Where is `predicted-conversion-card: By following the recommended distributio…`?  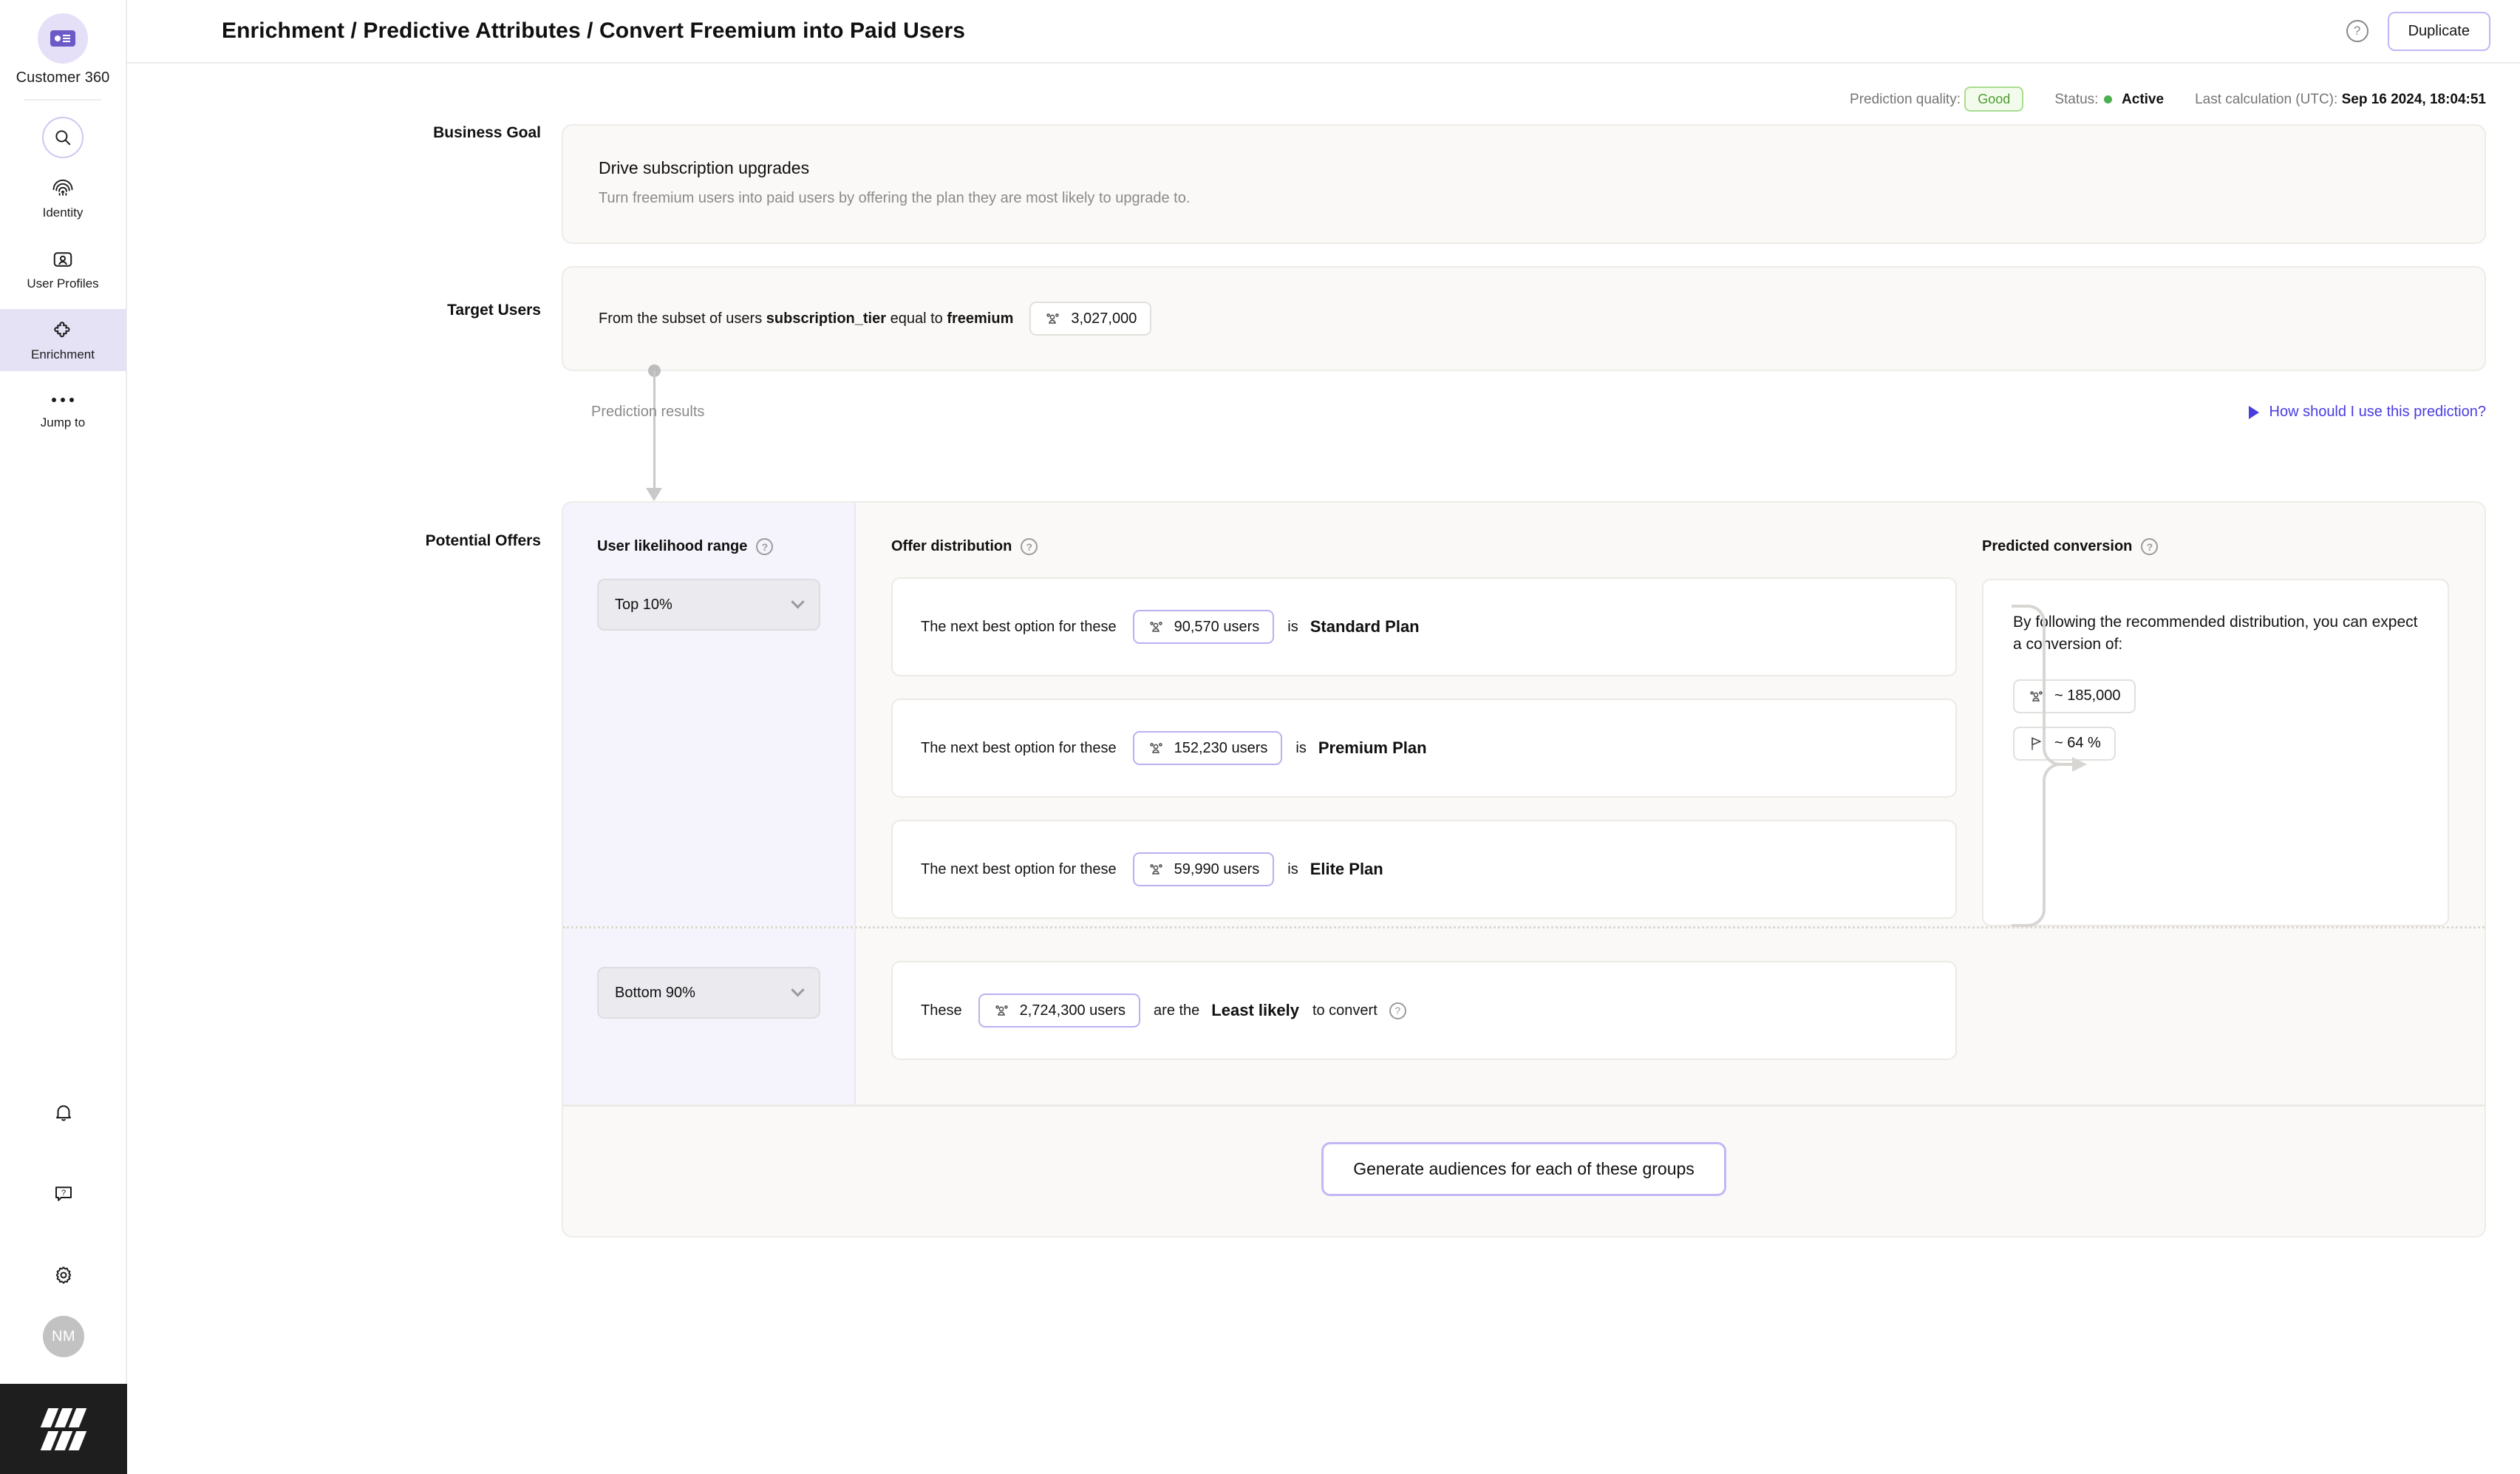
predicted-conversion-card: By following the recommended distributio… is located at coordinates (2215, 752).